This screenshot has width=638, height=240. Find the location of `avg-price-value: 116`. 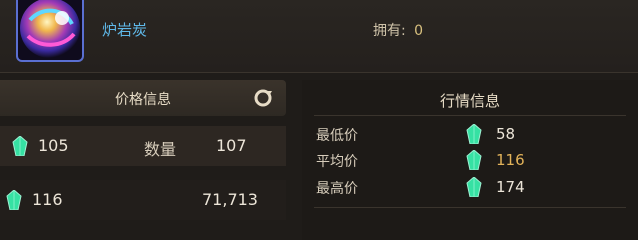

avg-price-value: 116 is located at coordinates (510, 160).